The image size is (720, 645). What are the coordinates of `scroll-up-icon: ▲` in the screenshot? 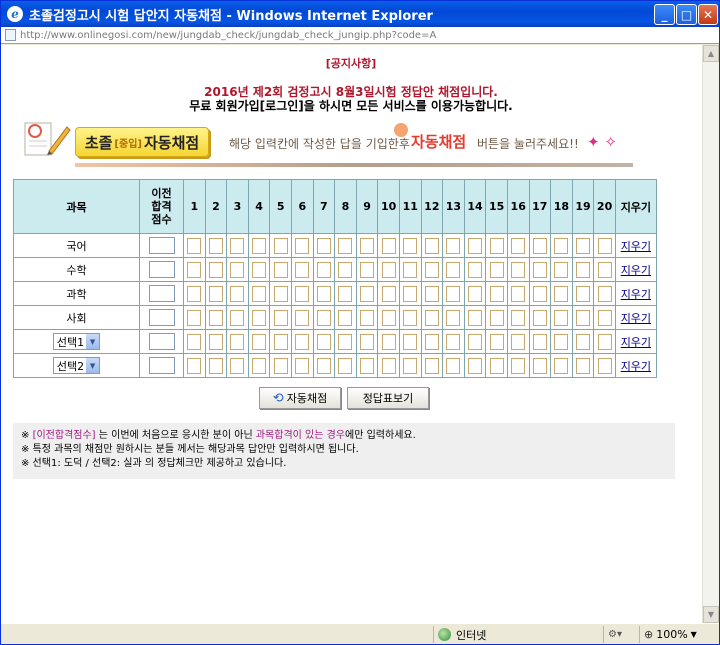 It's located at (711, 53).